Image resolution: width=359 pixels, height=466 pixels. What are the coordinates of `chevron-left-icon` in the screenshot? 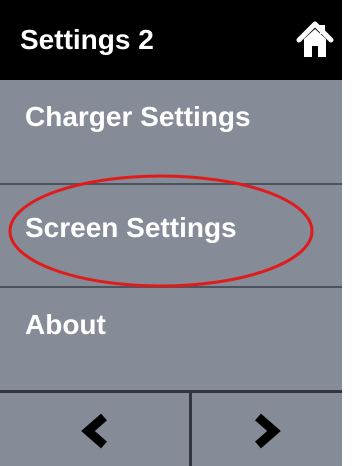 It's located at (94, 431).